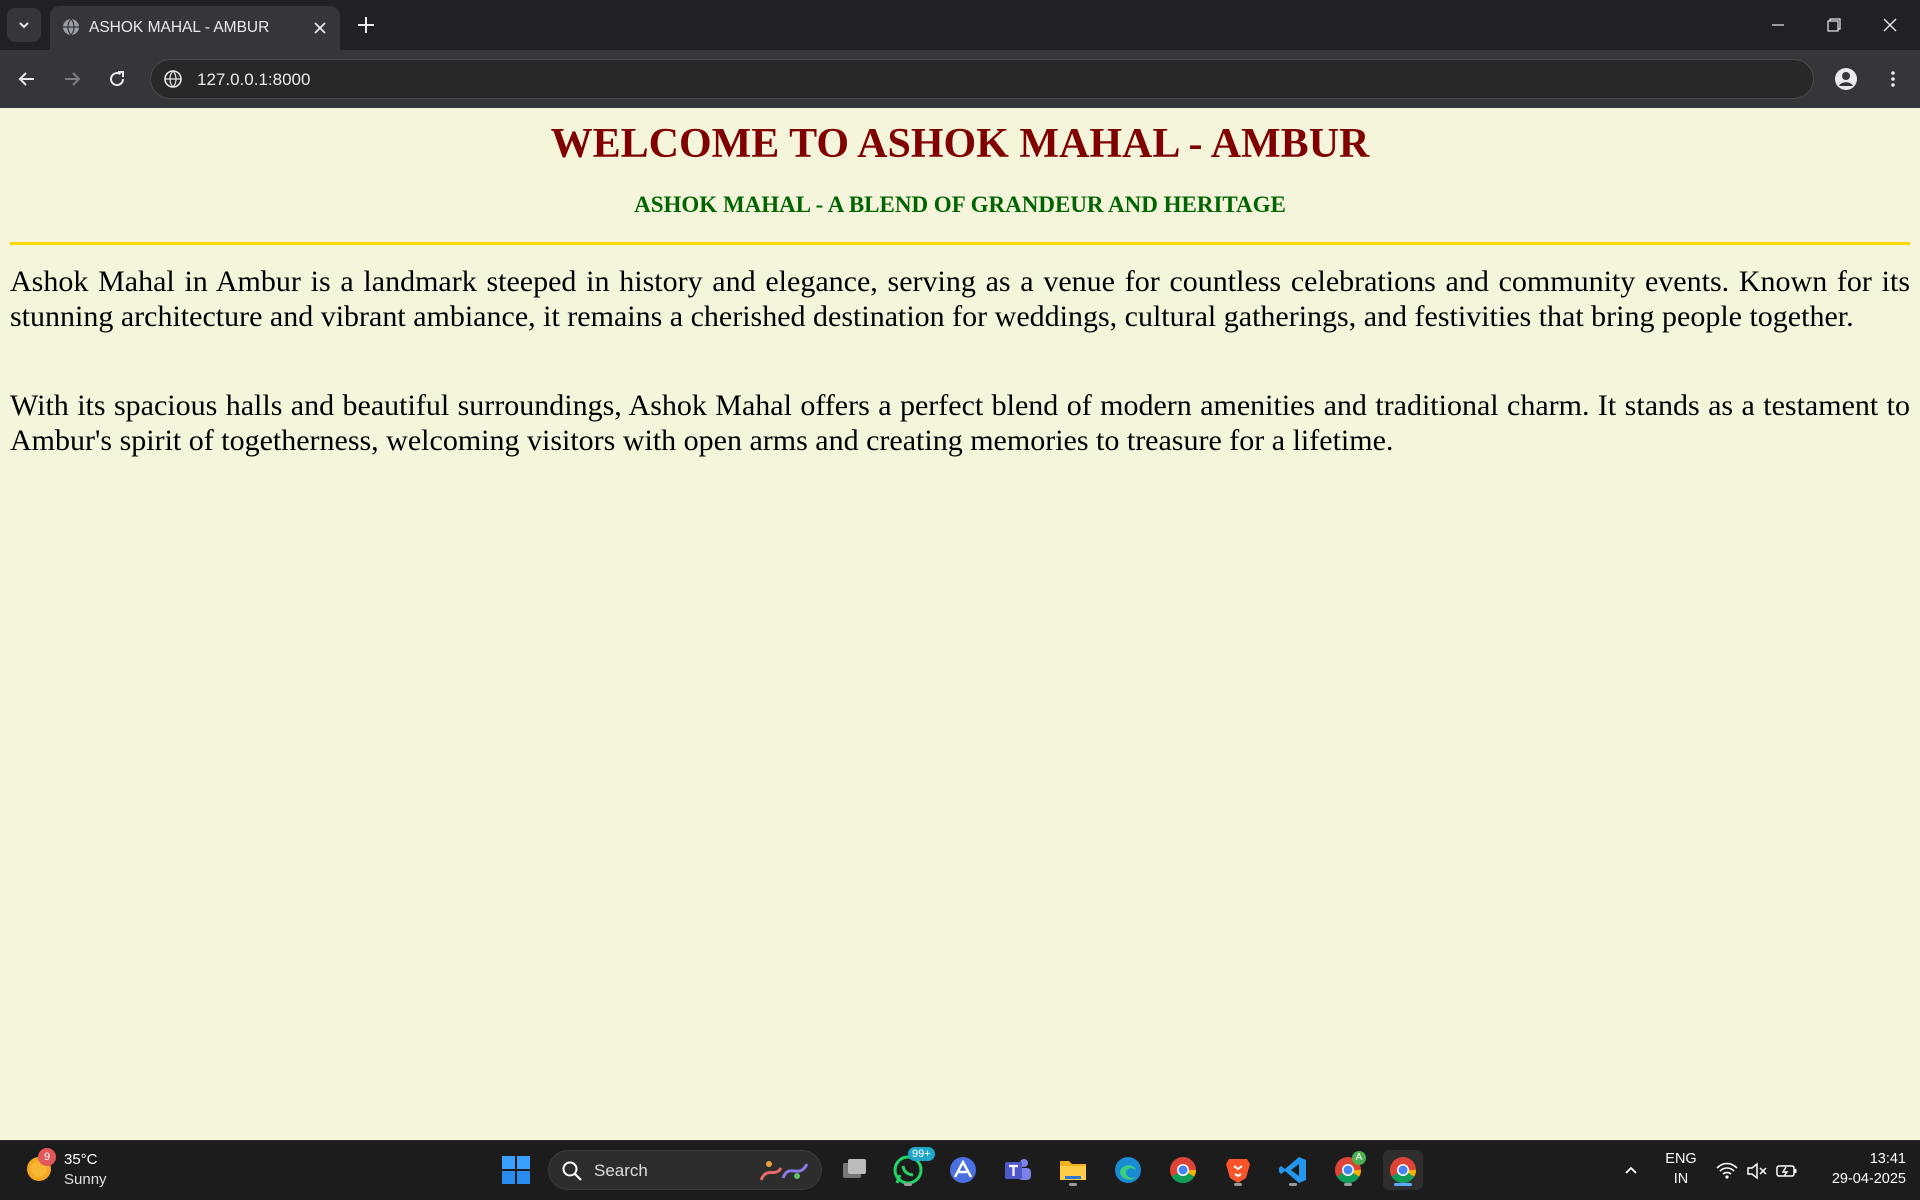 This screenshot has height=1200, width=1920. What do you see at coordinates (621, 1170) in the screenshot?
I see `search-label: Search` at bounding box center [621, 1170].